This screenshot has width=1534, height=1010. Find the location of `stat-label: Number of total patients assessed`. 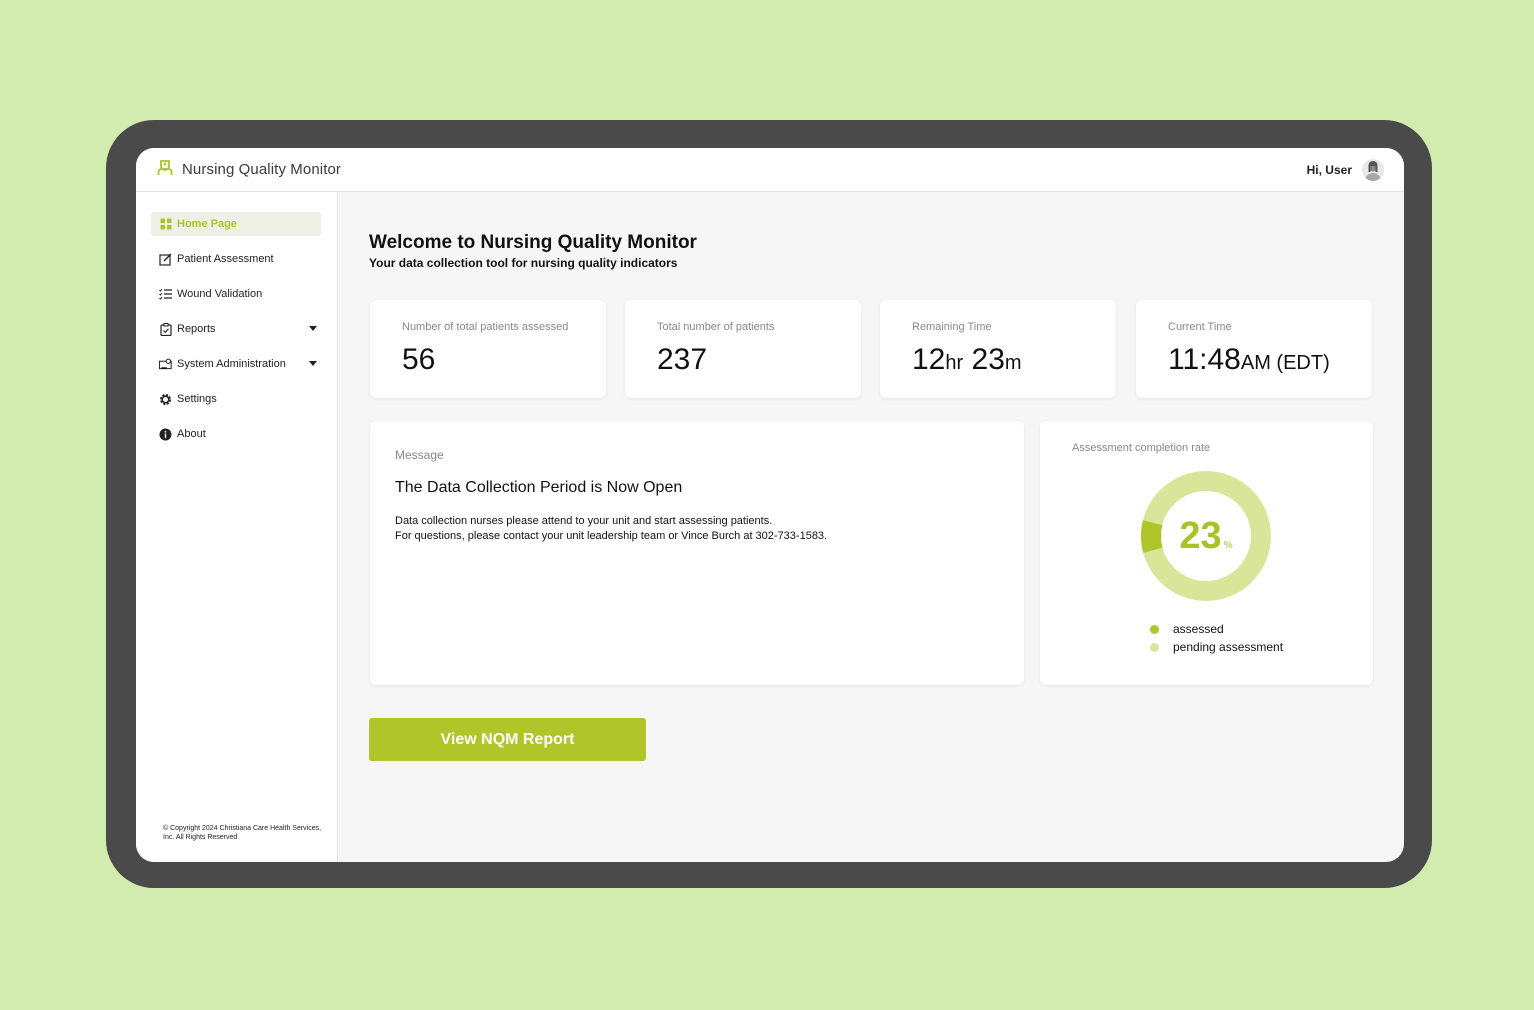

stat-label: Number of total patients assessed is located at coordinates (485, 327).